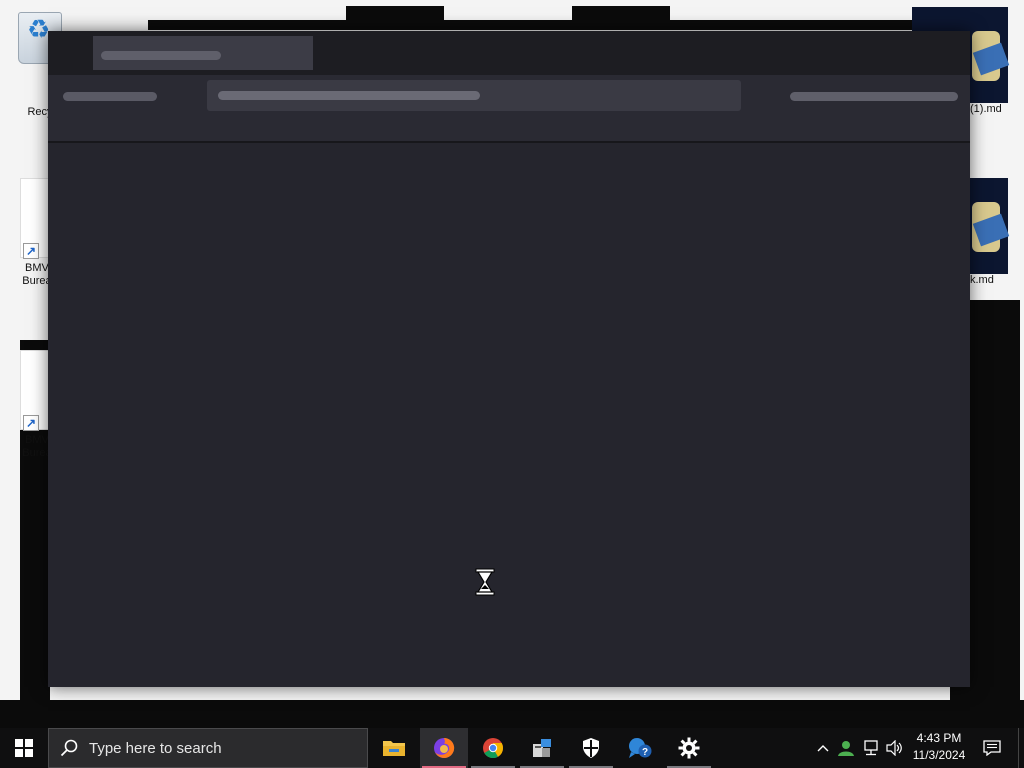 The width and height of the screenshot is (1024, 768). I want to click on taskbar-search-box: Type here to search, so click(208, 748).